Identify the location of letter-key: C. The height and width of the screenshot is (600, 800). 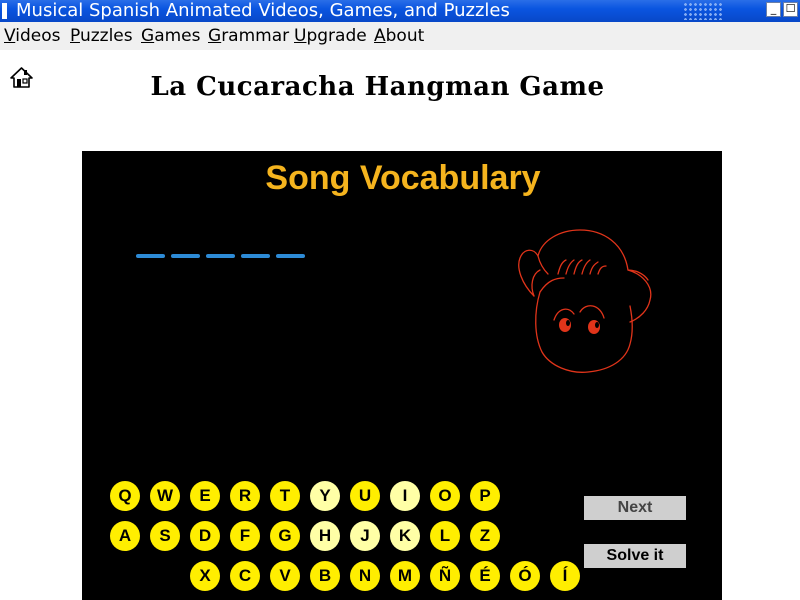
(245, 576).